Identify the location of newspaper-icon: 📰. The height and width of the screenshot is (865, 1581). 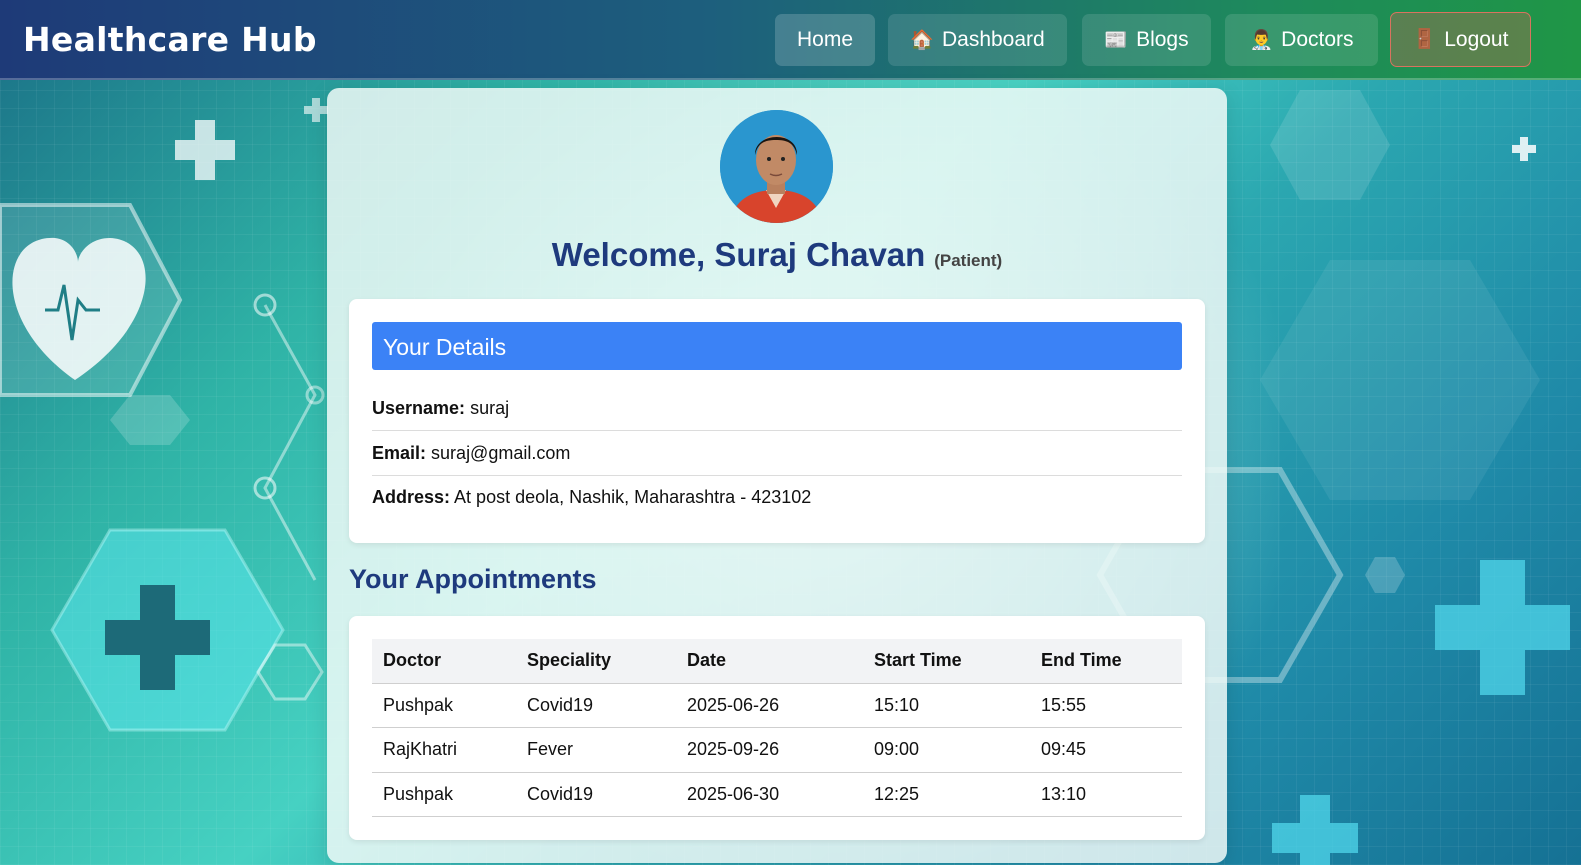
(1116, 40).